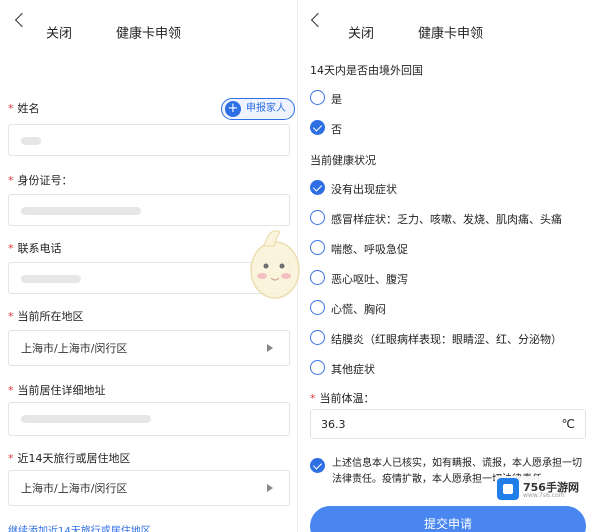 The height and width of the screenshot is (532, 596). Describe the element at coordinates (275, 264) in the screenshot. I see `mascot-watermark-icon` at that location.